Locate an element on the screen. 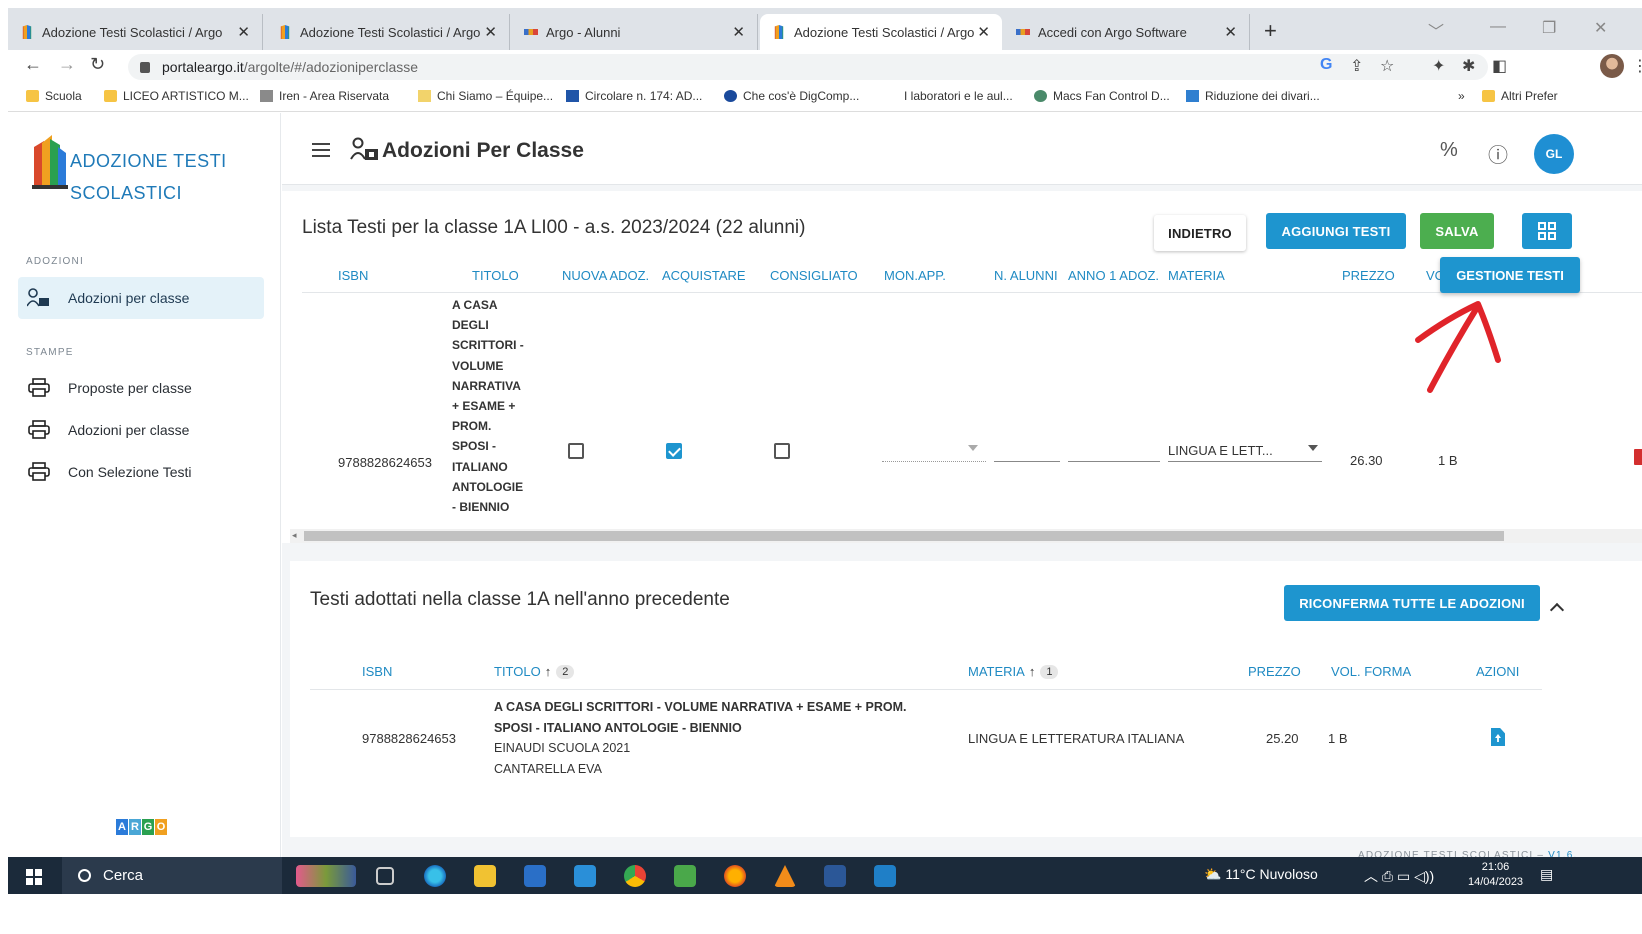 Image resolution: width=1642 pixels, height=934 pixels. back-icon: ← is located at coordinates (33, 64).